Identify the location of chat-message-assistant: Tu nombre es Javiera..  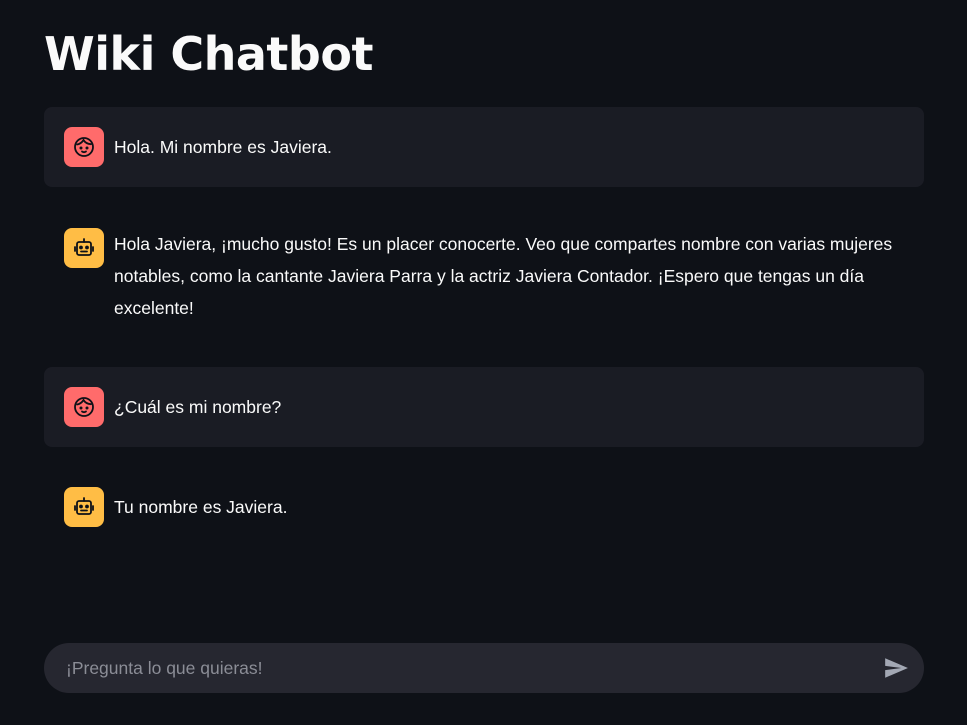
(484, 507).